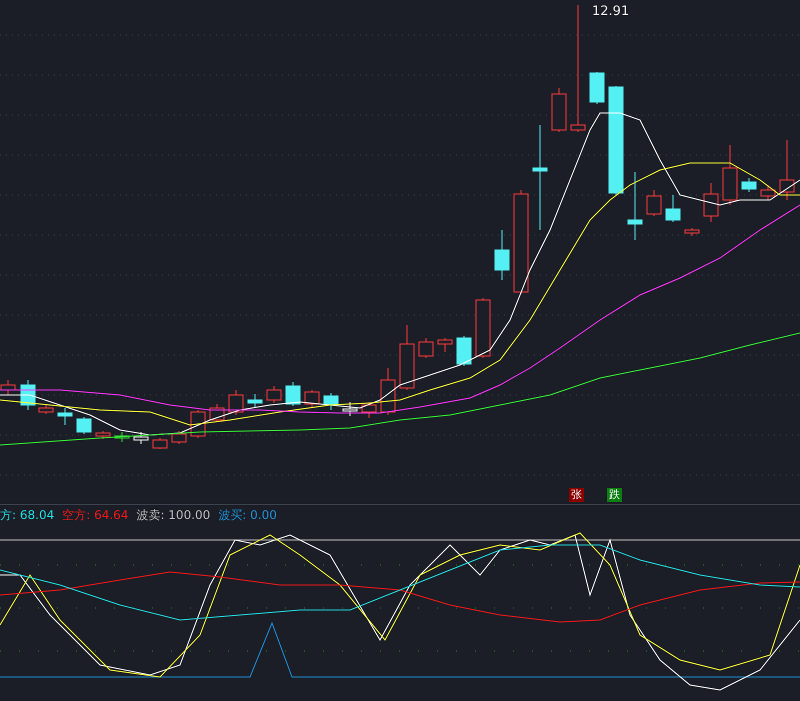 This screenshot has width=800, height=701. What do you see at coordinates (614, 495) in the screenshot?
I see `signal-marker: 跌` at bounding box center [614, 495].